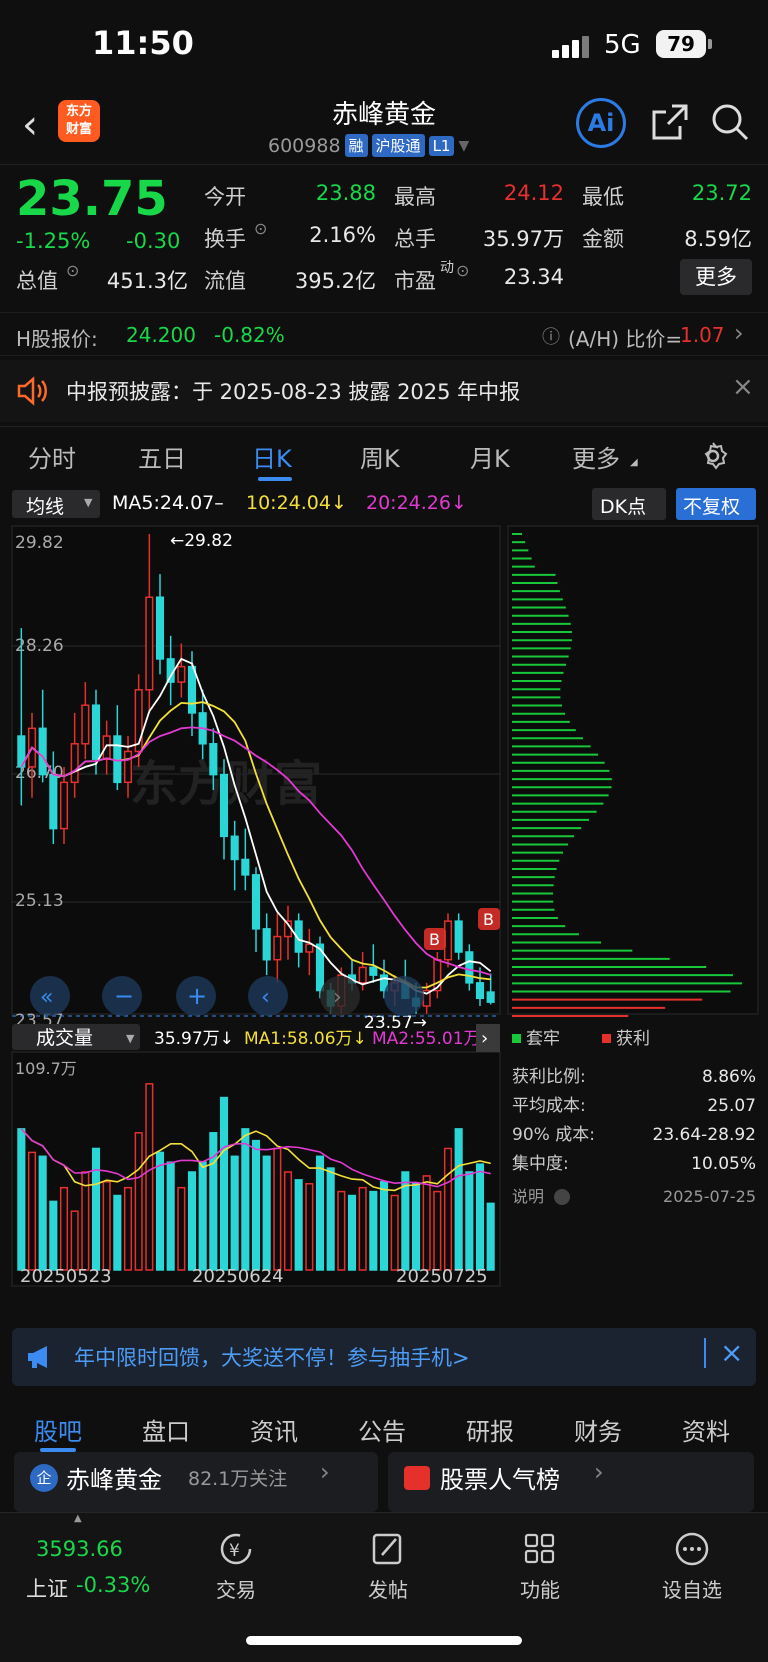  I want to click on index-ticker: ▲ 3593.66 上证 -0.33%, so click(85, 1573).